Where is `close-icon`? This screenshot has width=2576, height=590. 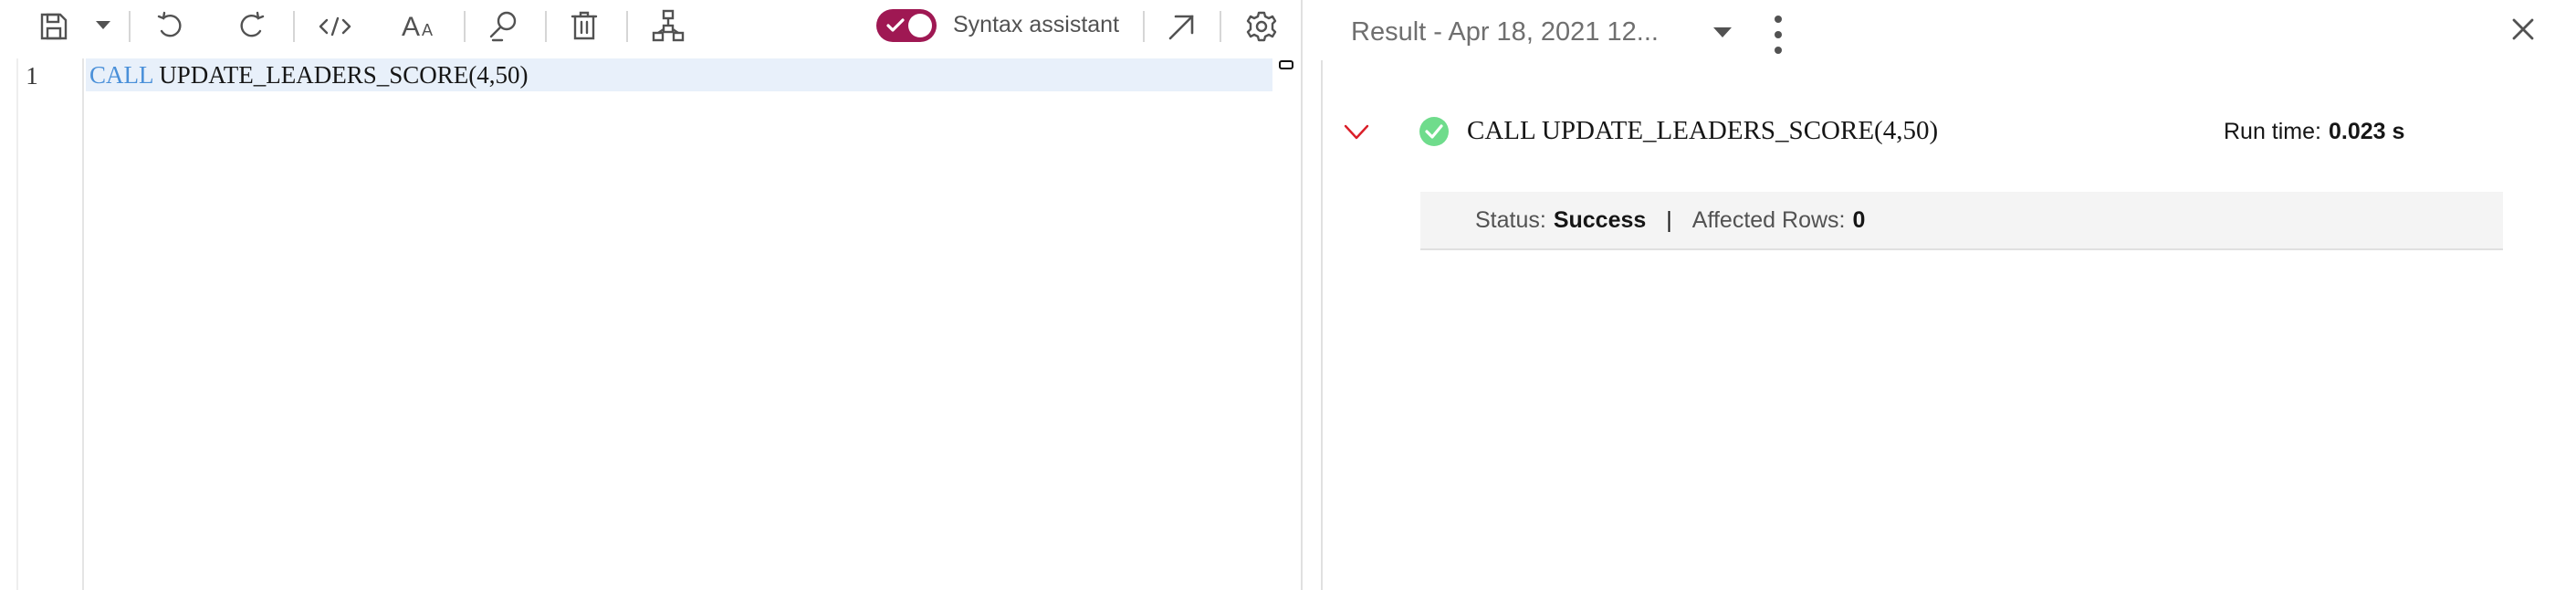
close-icon is located at coordinates (2523, 29).